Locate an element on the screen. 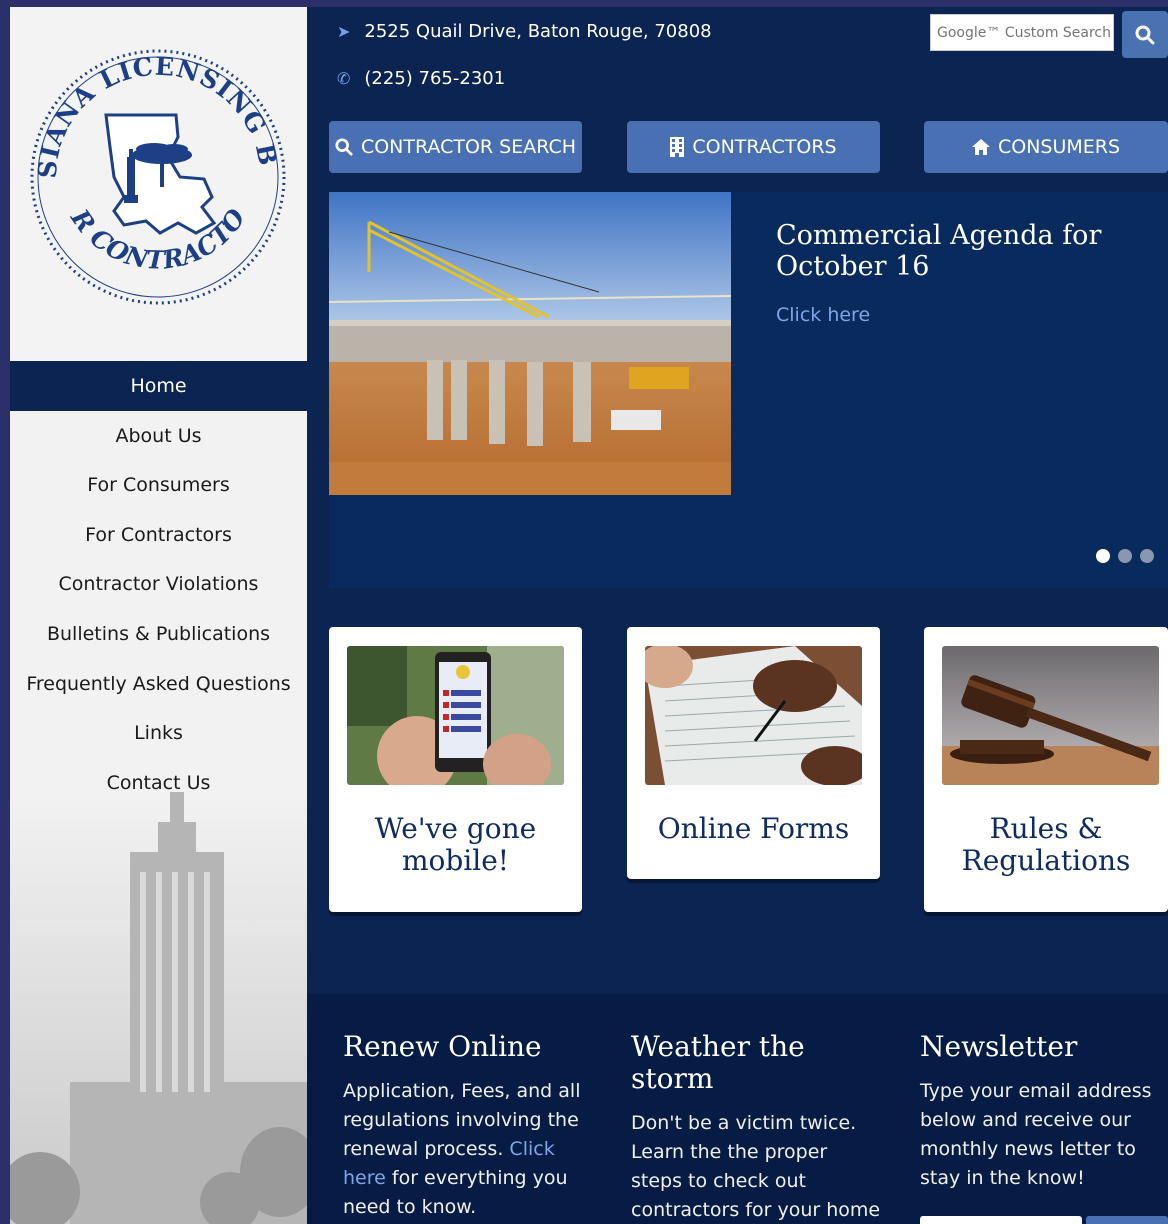 This screenshot has height=1224, width=1168. contractor-search-button: CONTRACTOR SEARCH is located at coordinates (455, 147).